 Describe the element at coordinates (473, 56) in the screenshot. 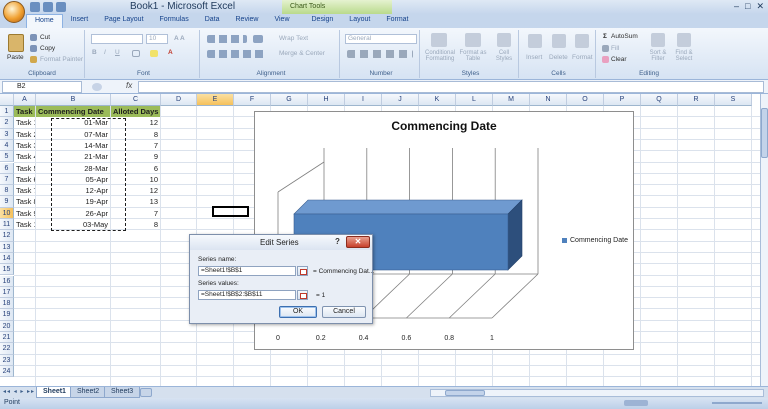

I see `format-as-table-button: Format as Table` at that location.